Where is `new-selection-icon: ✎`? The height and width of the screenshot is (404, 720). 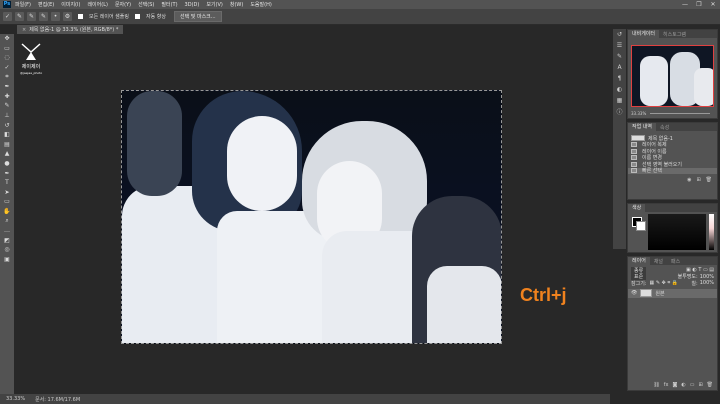 new-selection-icon: ✎ is located at coordinates (19, 16).